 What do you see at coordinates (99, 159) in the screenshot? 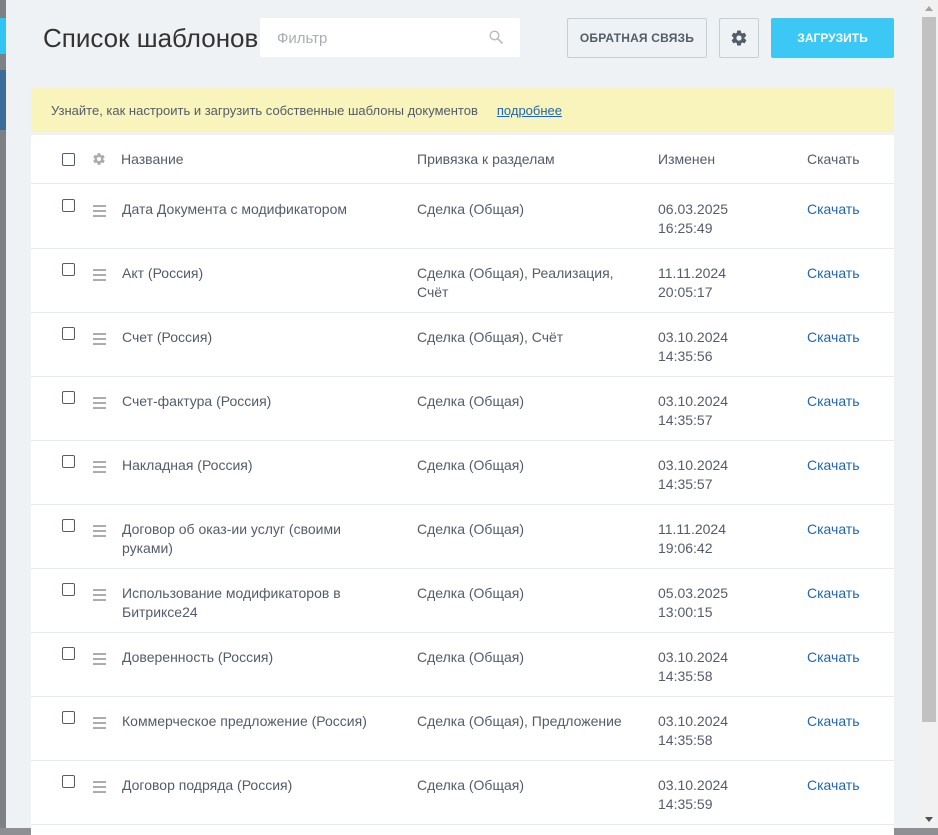
I see `column-settings-icon` at bounding box center [99, 159].